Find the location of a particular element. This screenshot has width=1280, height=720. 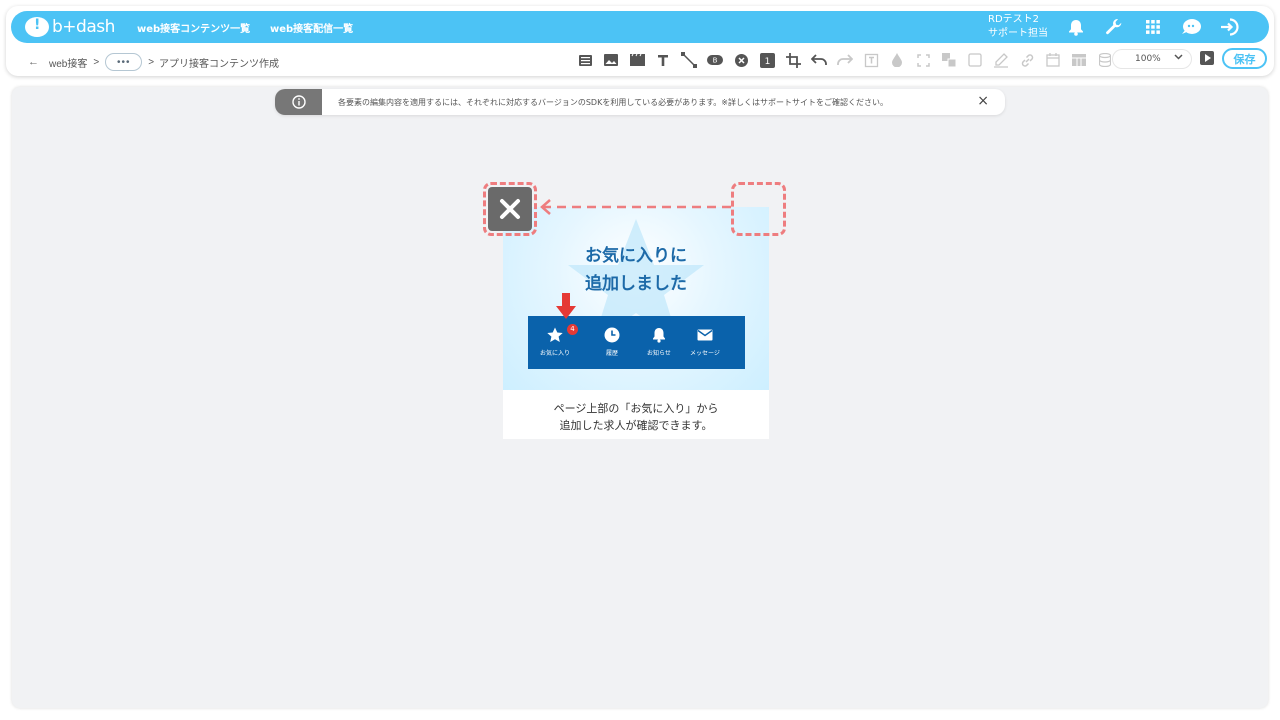

popup-title: お気に入りに 追加しました is located at coordinates (636, 270).